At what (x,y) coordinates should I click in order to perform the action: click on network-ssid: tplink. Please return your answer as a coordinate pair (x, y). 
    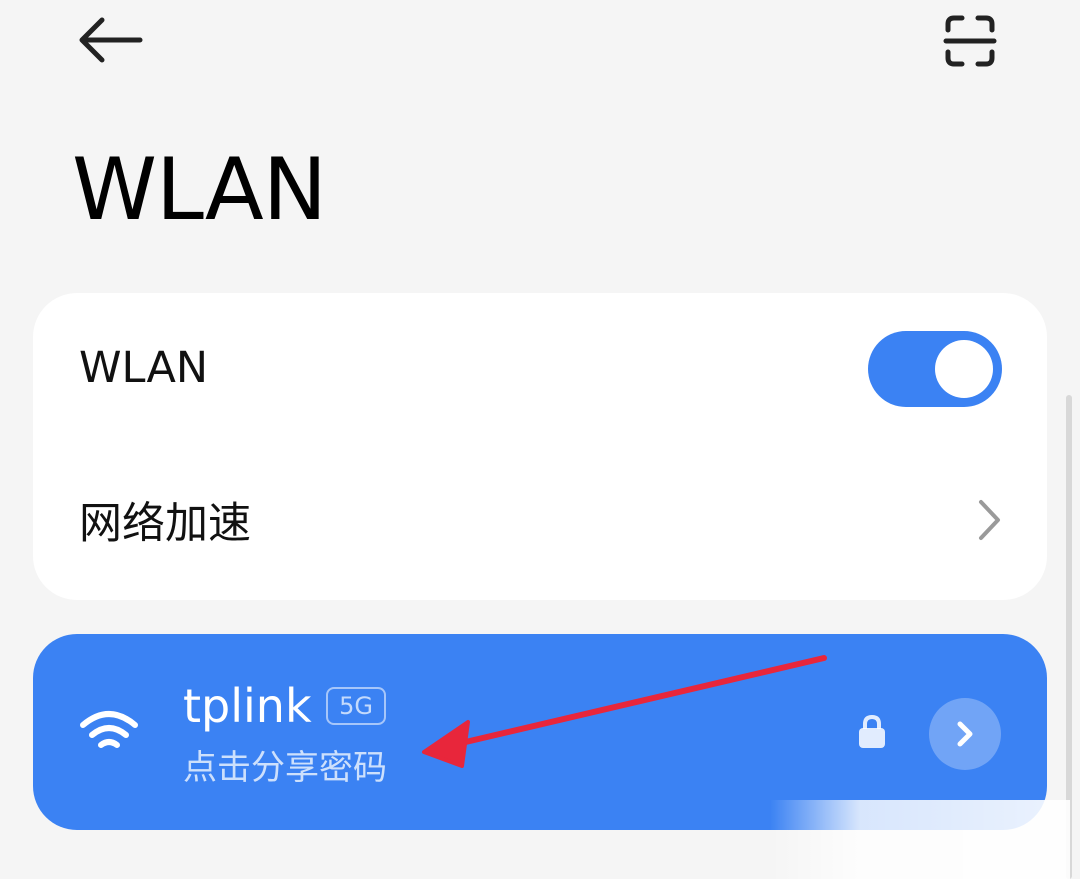
    Looking at the image, I should click on (247, 706).